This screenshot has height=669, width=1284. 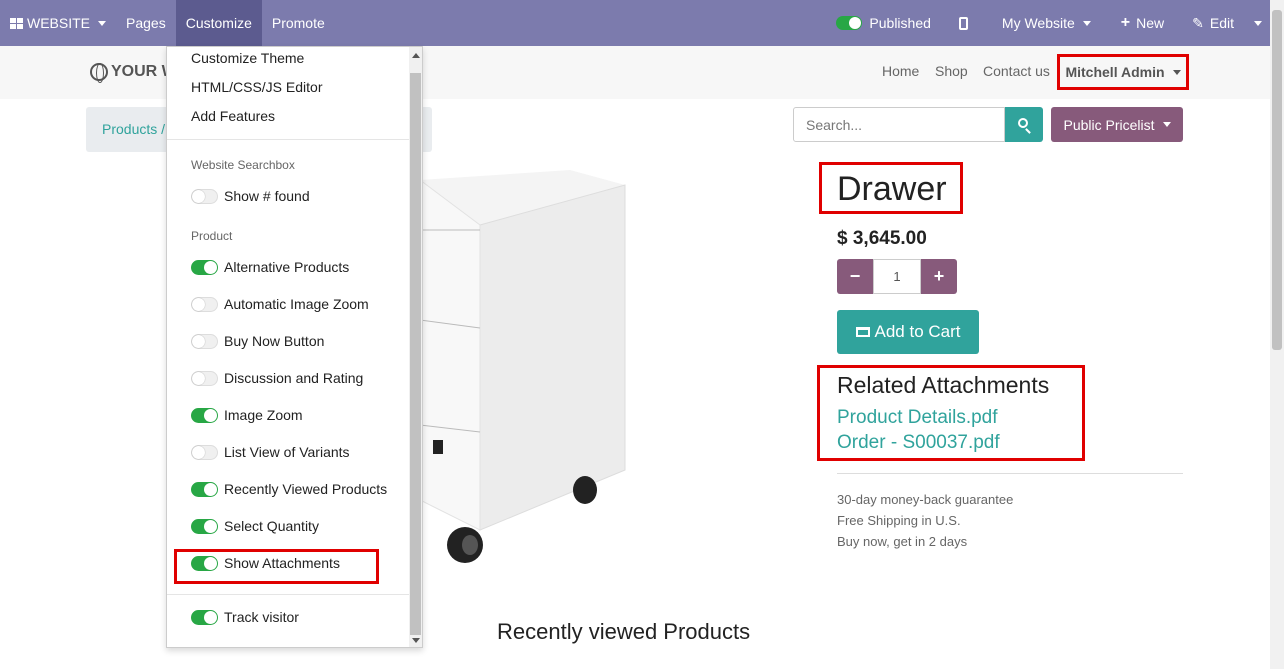 I want to click on add-features-item: Add Features, so click(x=233, y=116).